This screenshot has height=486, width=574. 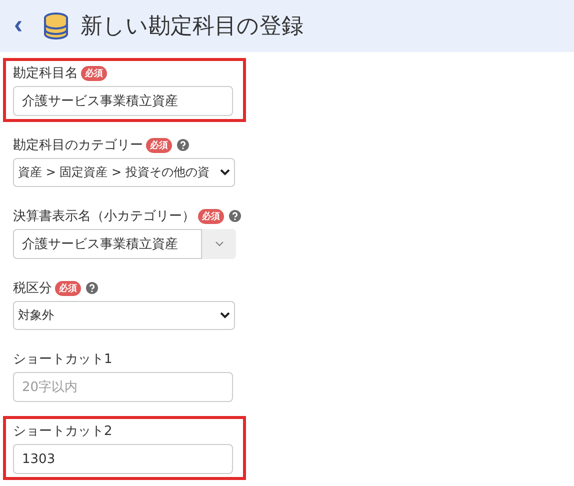 What do you see at coordinates (78, 145) in the screenshot?
I see `field-label: 勘定科目のカテゴリー` at bounding box center [78, 145].